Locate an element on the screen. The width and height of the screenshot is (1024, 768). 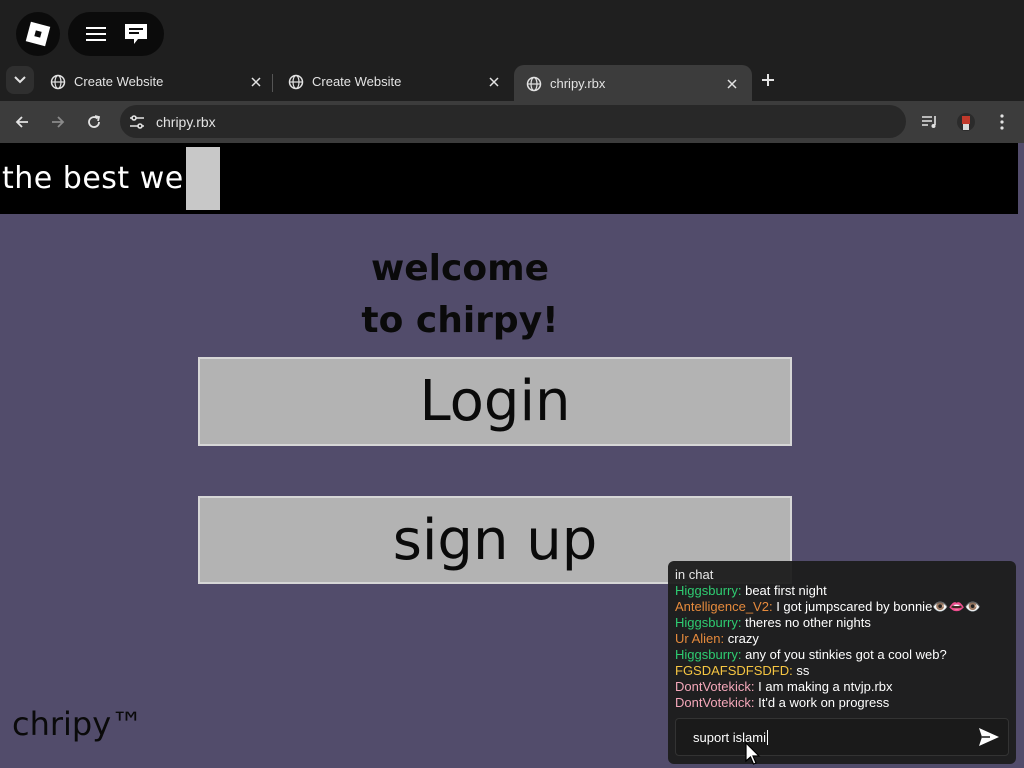
arrow-right-icon is located at coordinates (58, 122).